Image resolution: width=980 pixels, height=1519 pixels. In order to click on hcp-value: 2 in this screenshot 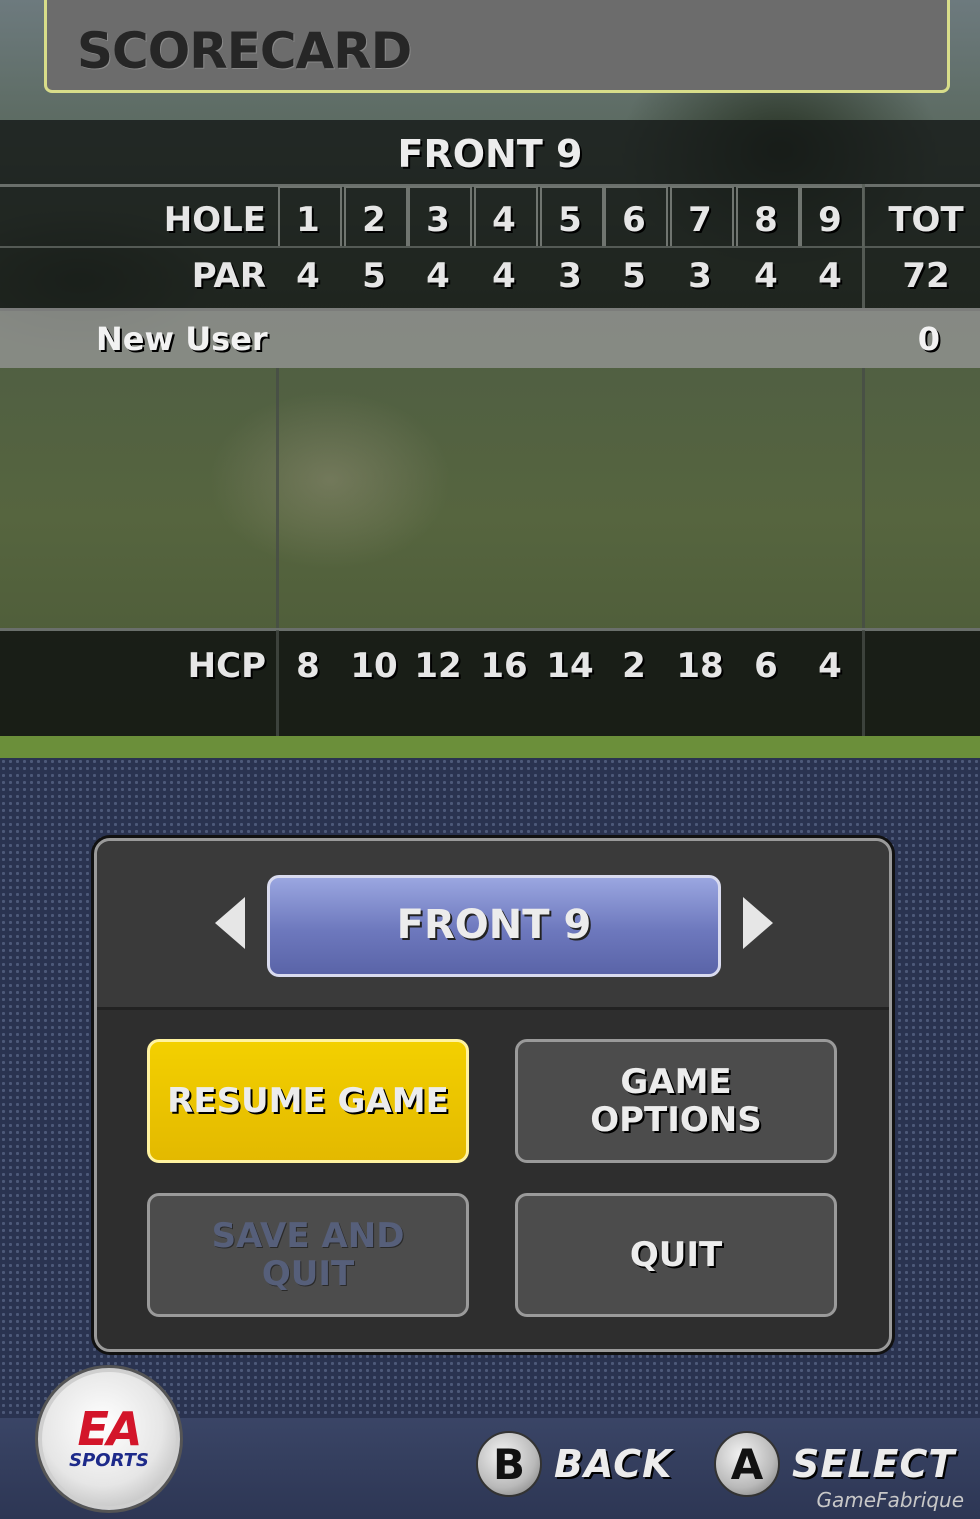, I will do `click(634, 666)`.